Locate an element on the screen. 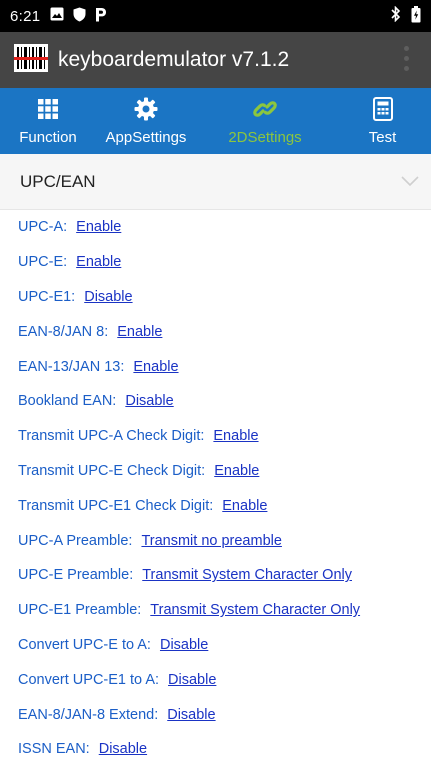  status-icons-left is located at coordinates (78, 16).